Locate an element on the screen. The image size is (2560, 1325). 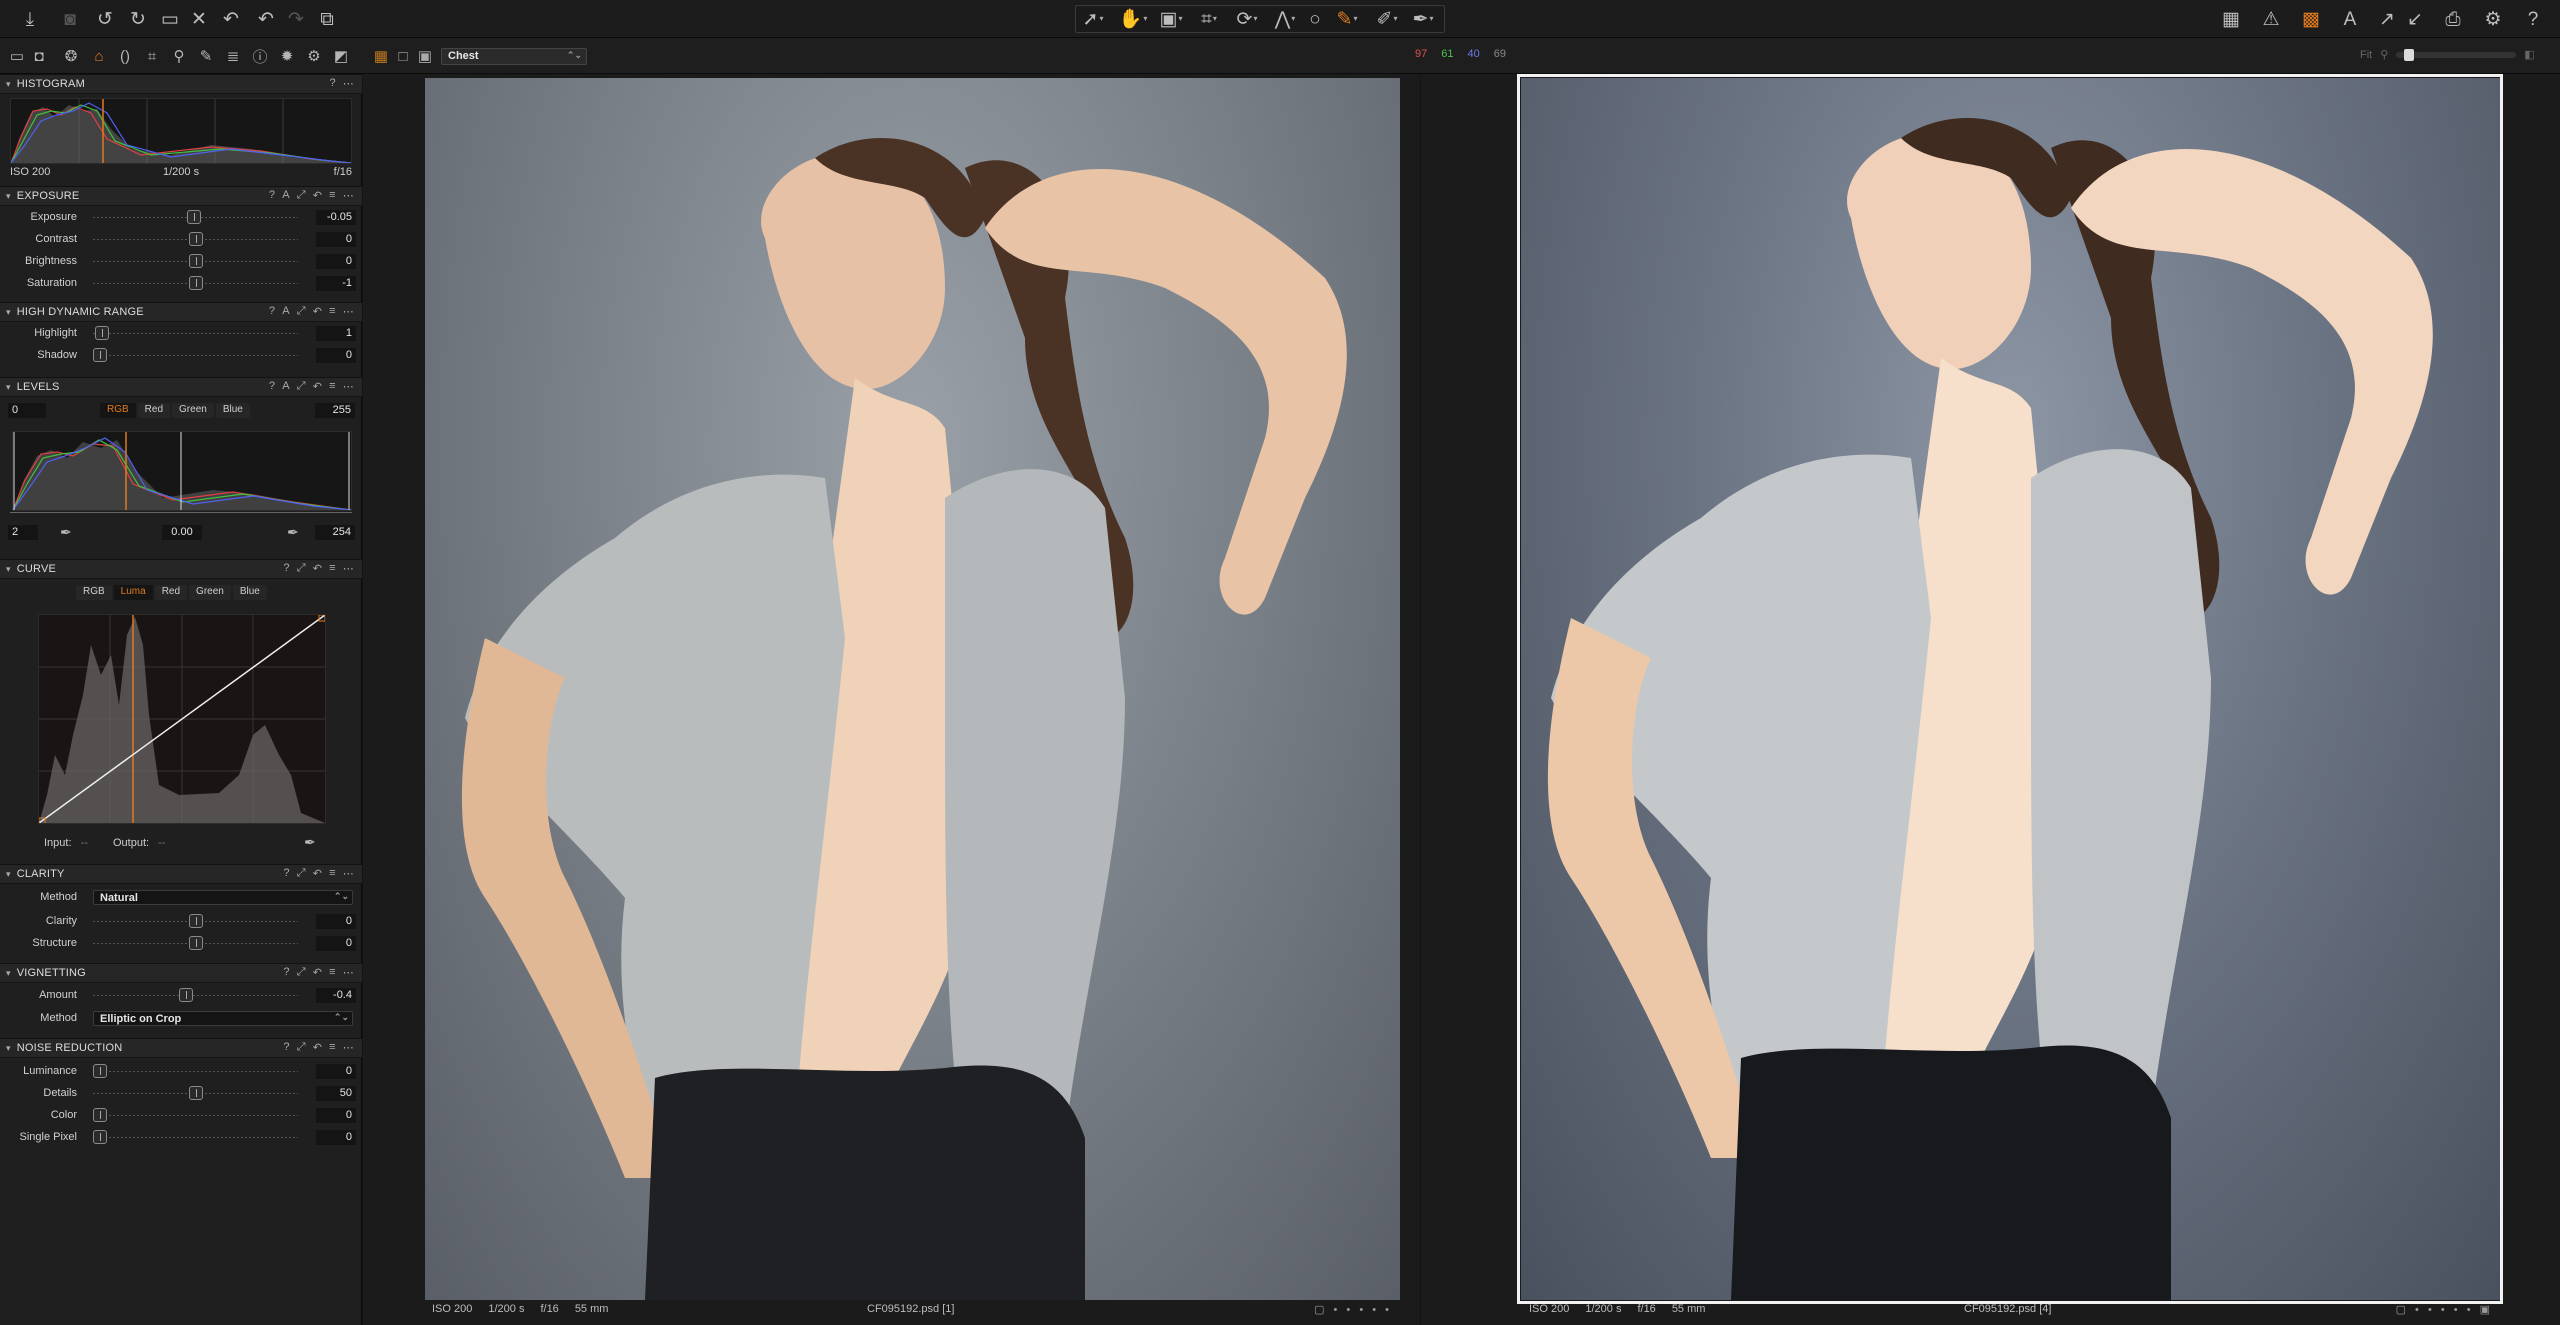
text-icon: A is located at coordinates (2350, 19).